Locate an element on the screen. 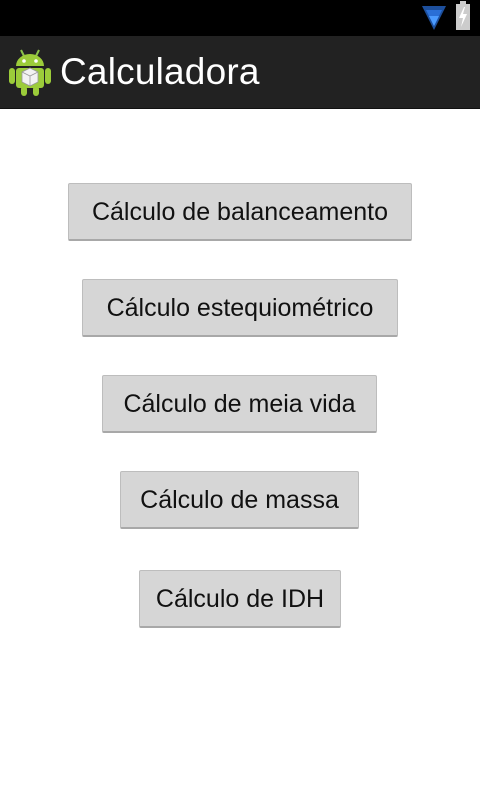  estequiometrico-button: Cálculo estequiométrico is located at coordinates (240, 308).